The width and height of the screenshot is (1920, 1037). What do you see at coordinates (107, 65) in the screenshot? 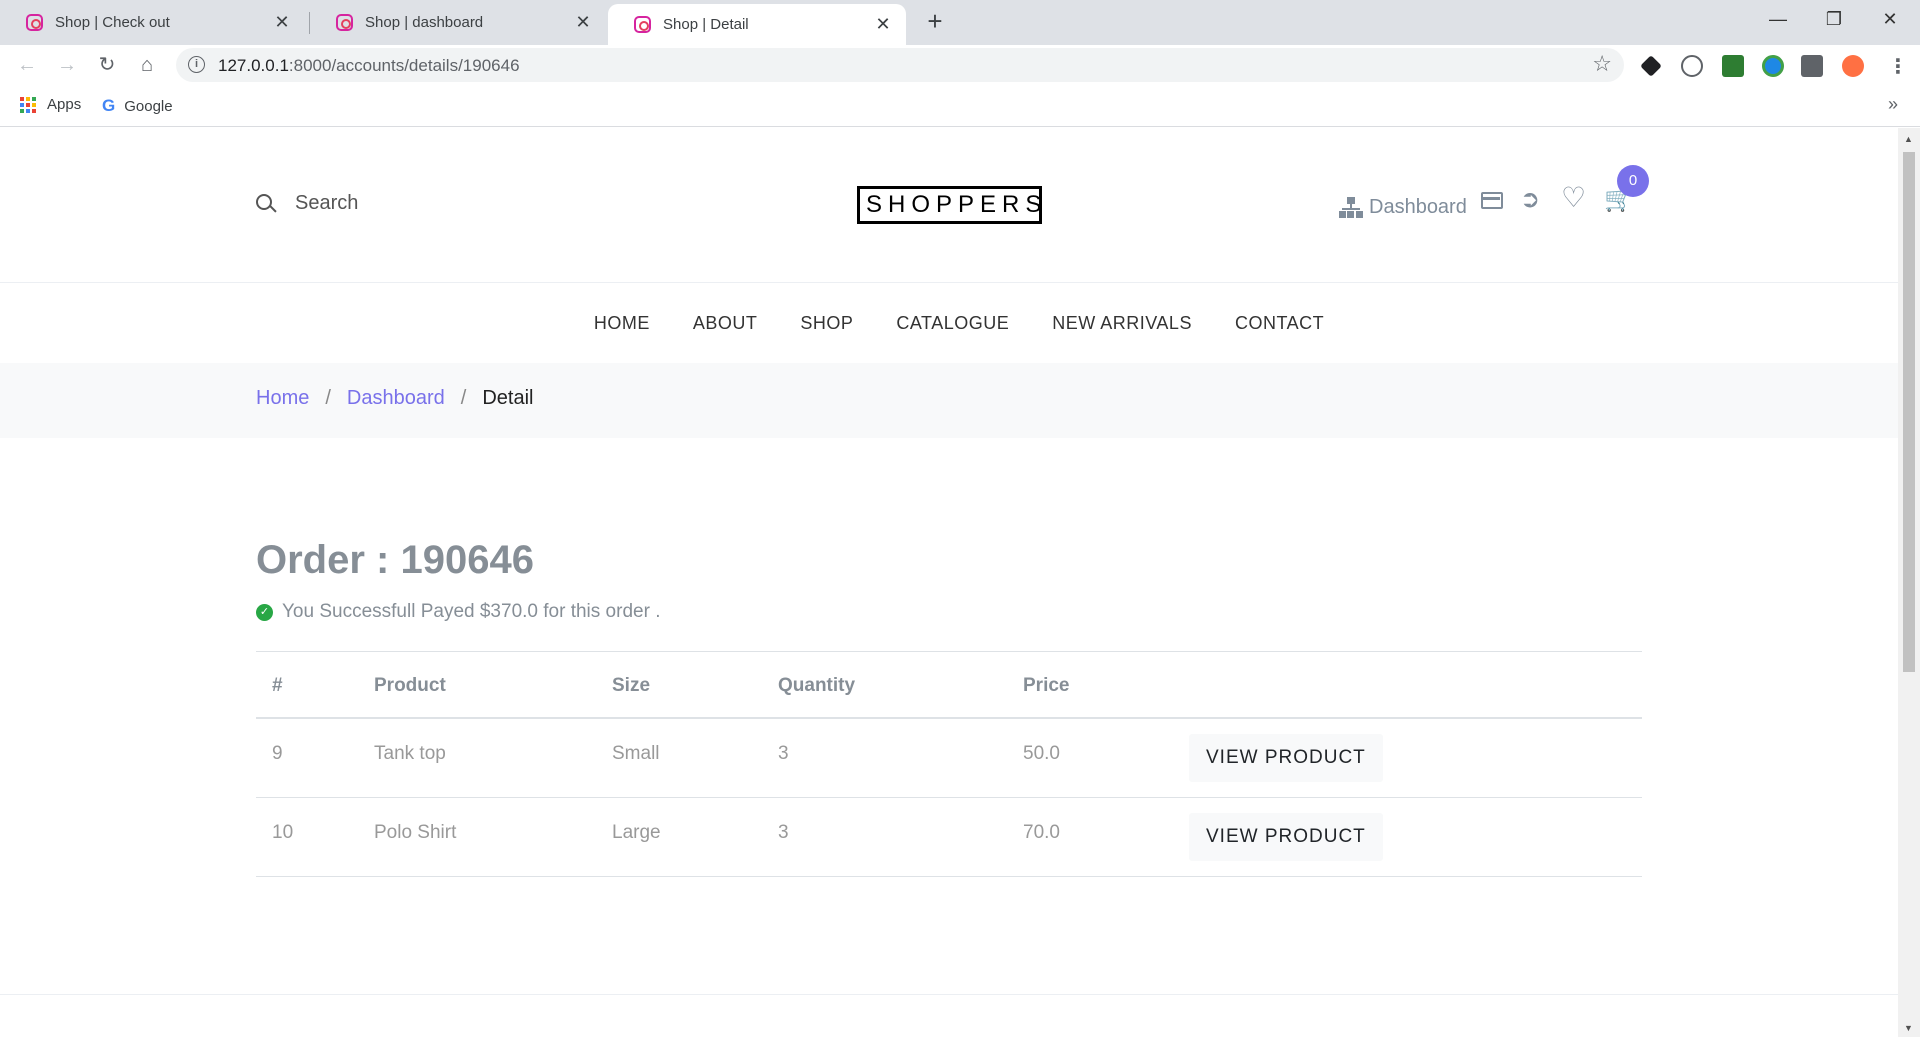
I see `reload-icon: ↻` at bounding box center [107, 65].